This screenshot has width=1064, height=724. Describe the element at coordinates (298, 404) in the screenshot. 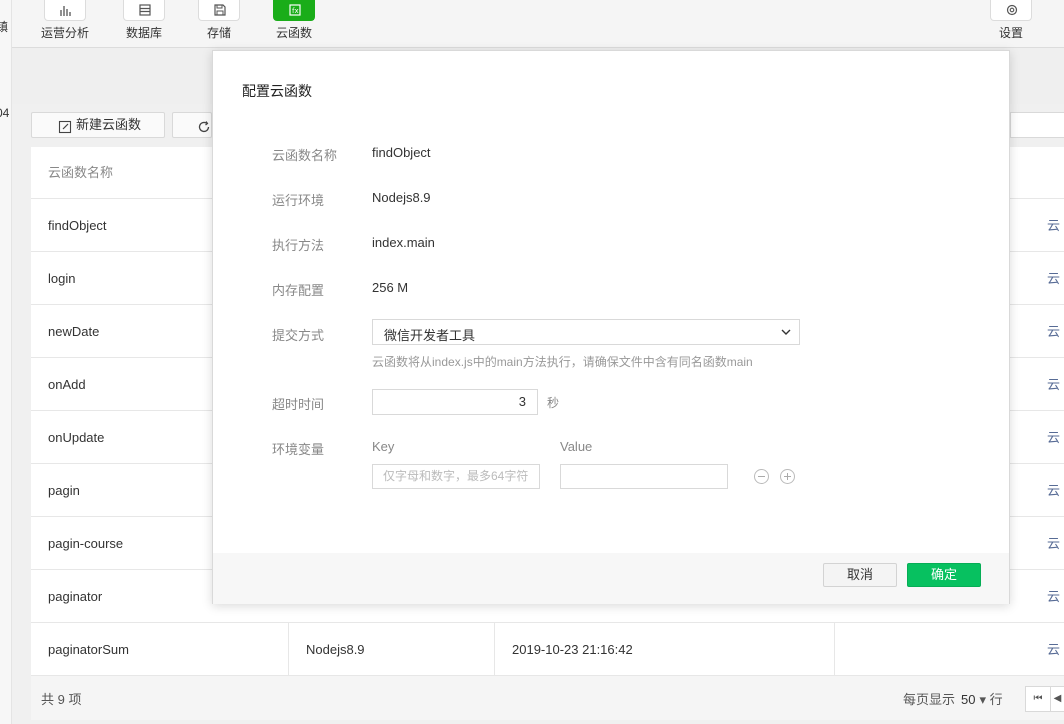

I see `timeout-label: 超时时间` at that location.